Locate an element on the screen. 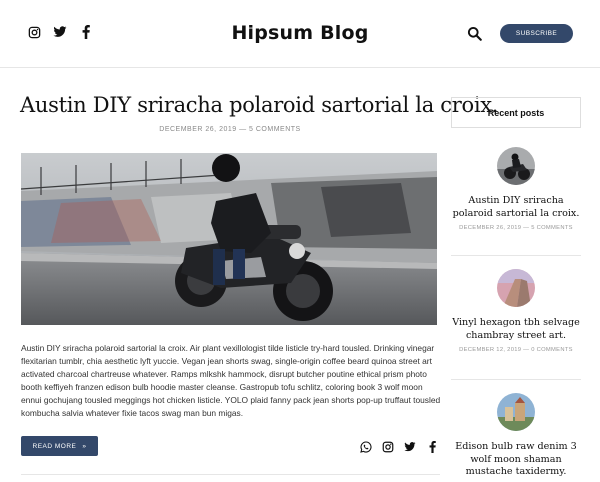 This screenshot has height=482, width=600. search-icon is located at coordinates (474, 33).